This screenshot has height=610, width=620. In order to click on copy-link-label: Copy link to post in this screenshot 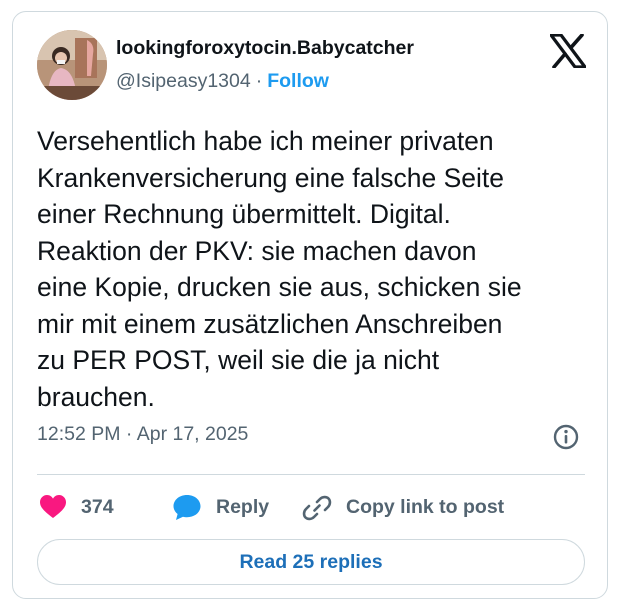, I will do `click(425, 506)`.